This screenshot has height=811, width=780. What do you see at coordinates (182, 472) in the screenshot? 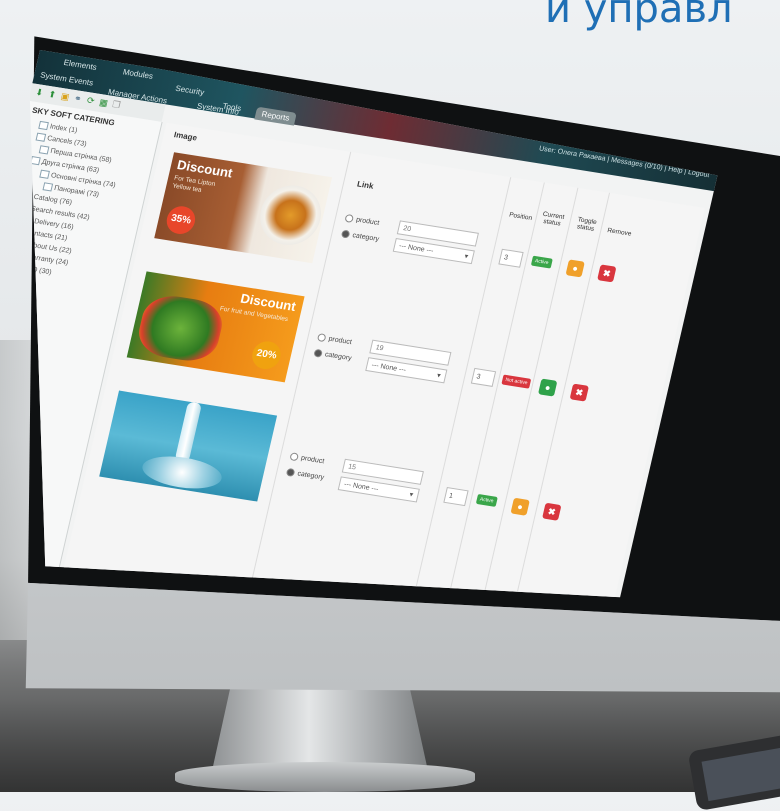
I see `water-glass-graphic` at bounding box center [182, 472].